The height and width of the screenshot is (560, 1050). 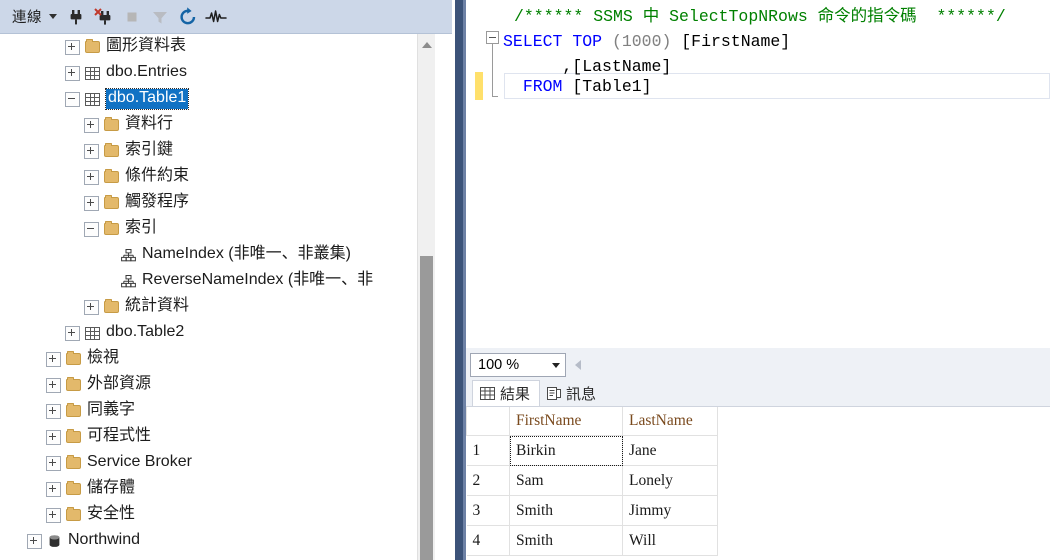 I want to click on cell-firstname: Sam, so click(x=566, y=480).